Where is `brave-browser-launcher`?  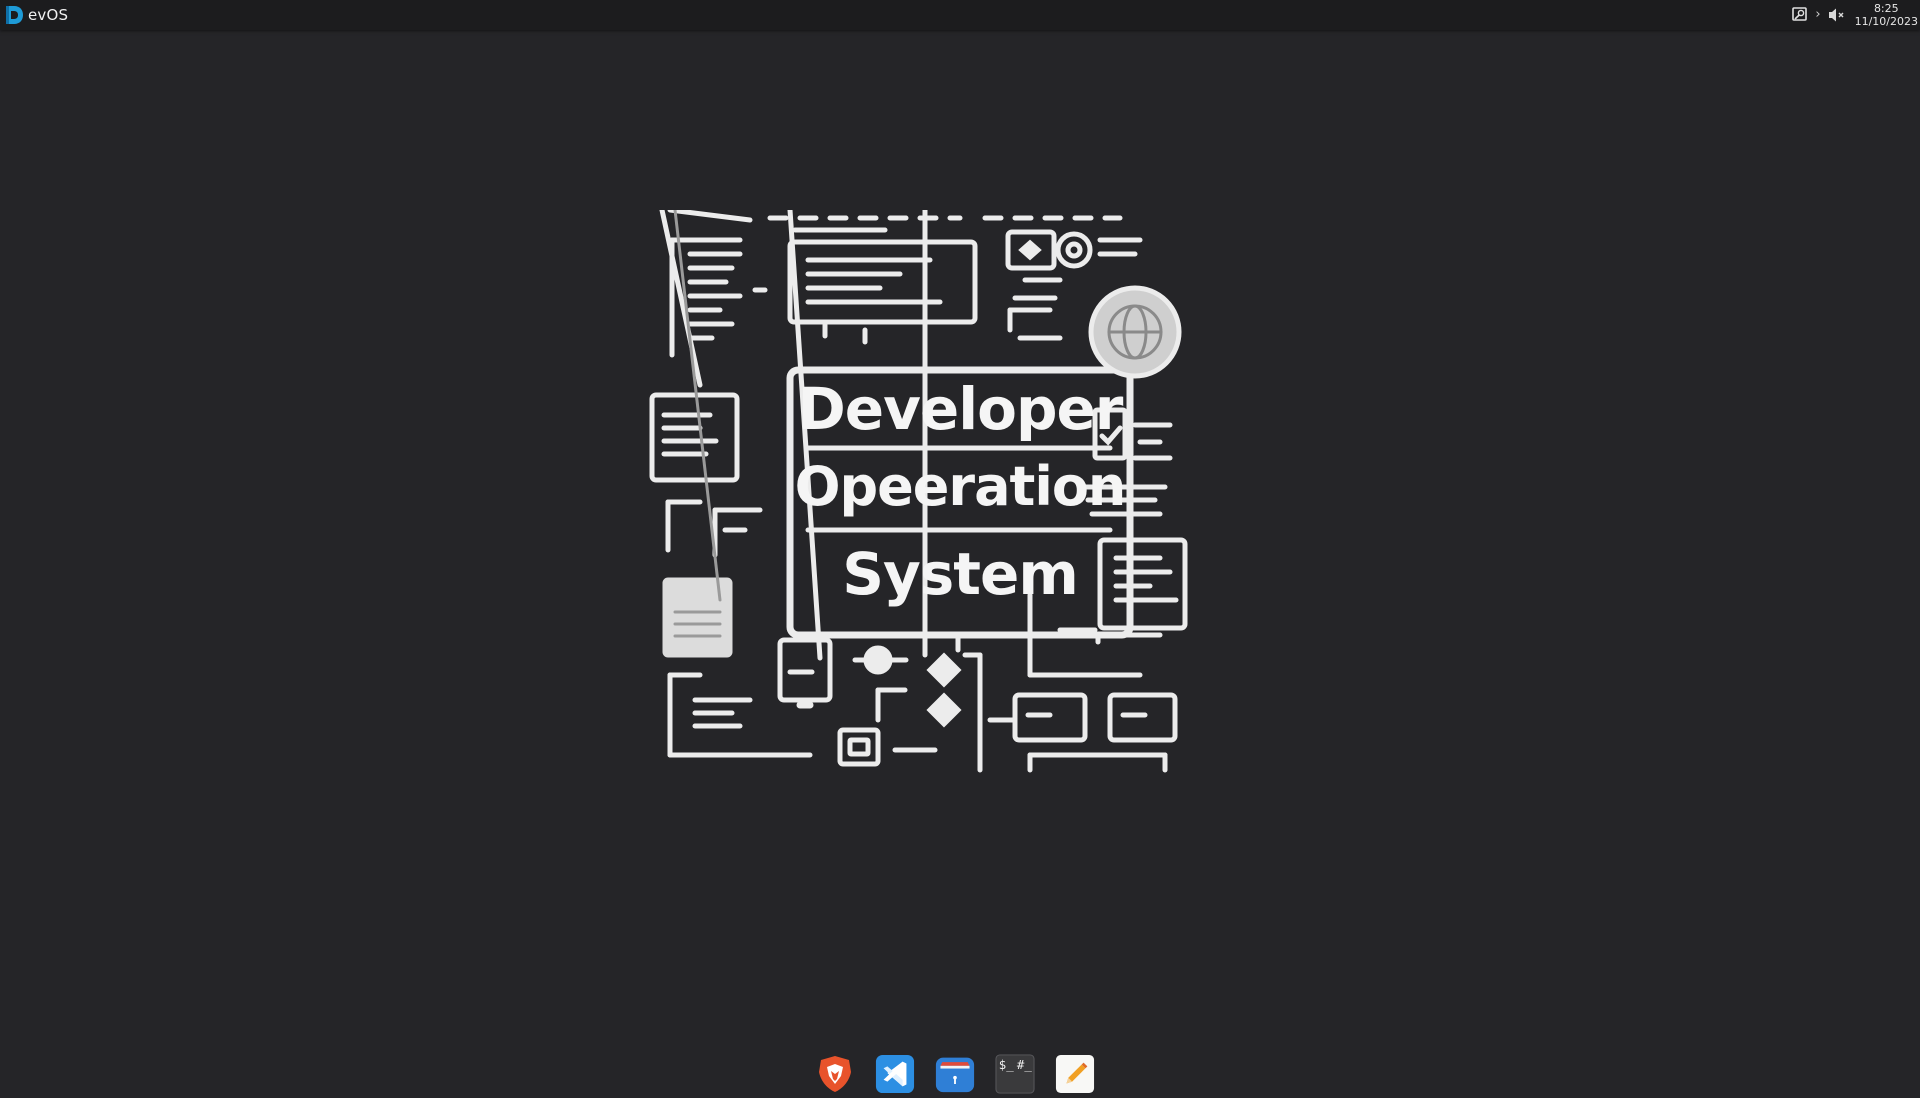 brave-browser-launcher is located at coordinates (835, 1074).